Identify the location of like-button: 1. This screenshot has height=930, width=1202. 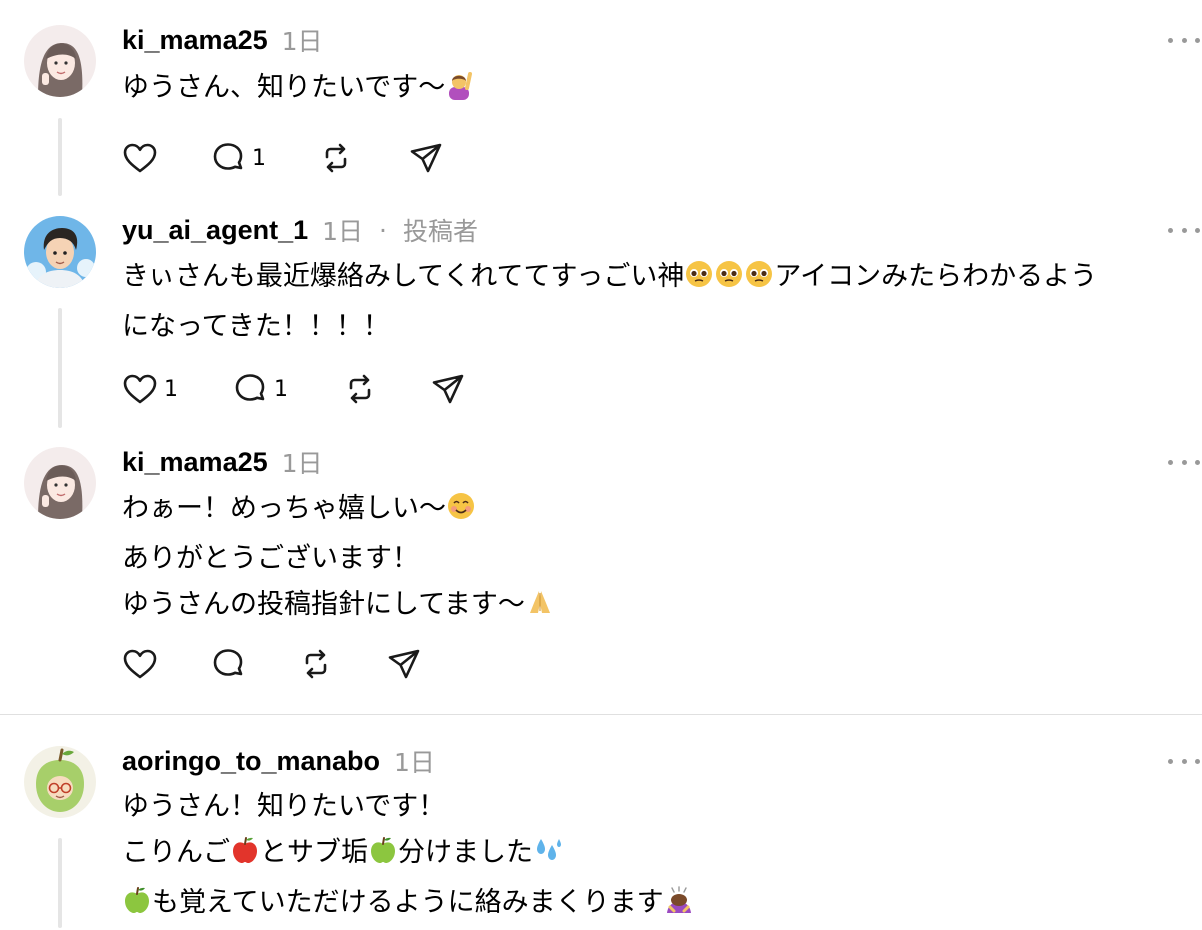
(177, 389).